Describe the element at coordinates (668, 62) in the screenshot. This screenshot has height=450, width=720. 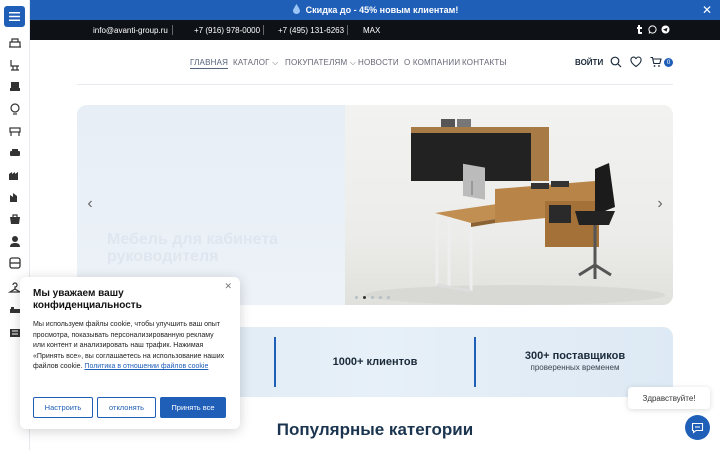
I see `cart-count-badge: 0` at that location.